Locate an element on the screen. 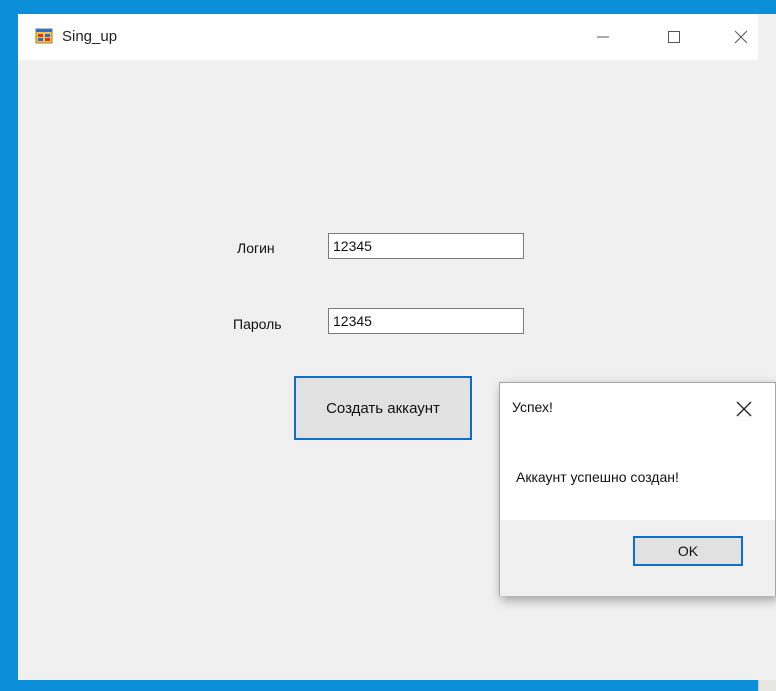 This screenshot has height=691, width=776. dialog-footer: OK is located at coordinates (637, 558).